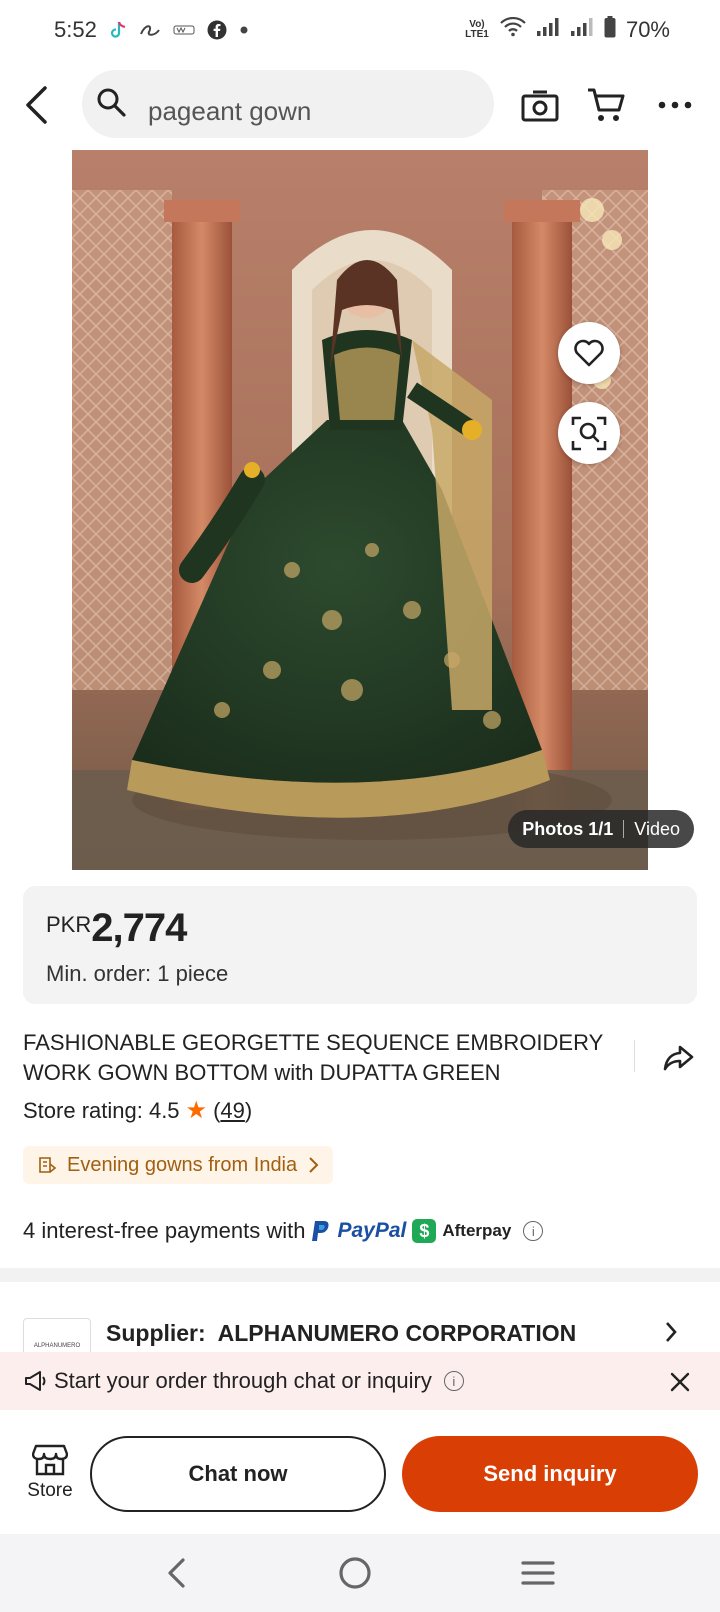 The width and height of the screenshot is (720, 1612). Describe the element at coordinates (647, 29) in the screenshot. I see `battery-percent: 70%` at that location.